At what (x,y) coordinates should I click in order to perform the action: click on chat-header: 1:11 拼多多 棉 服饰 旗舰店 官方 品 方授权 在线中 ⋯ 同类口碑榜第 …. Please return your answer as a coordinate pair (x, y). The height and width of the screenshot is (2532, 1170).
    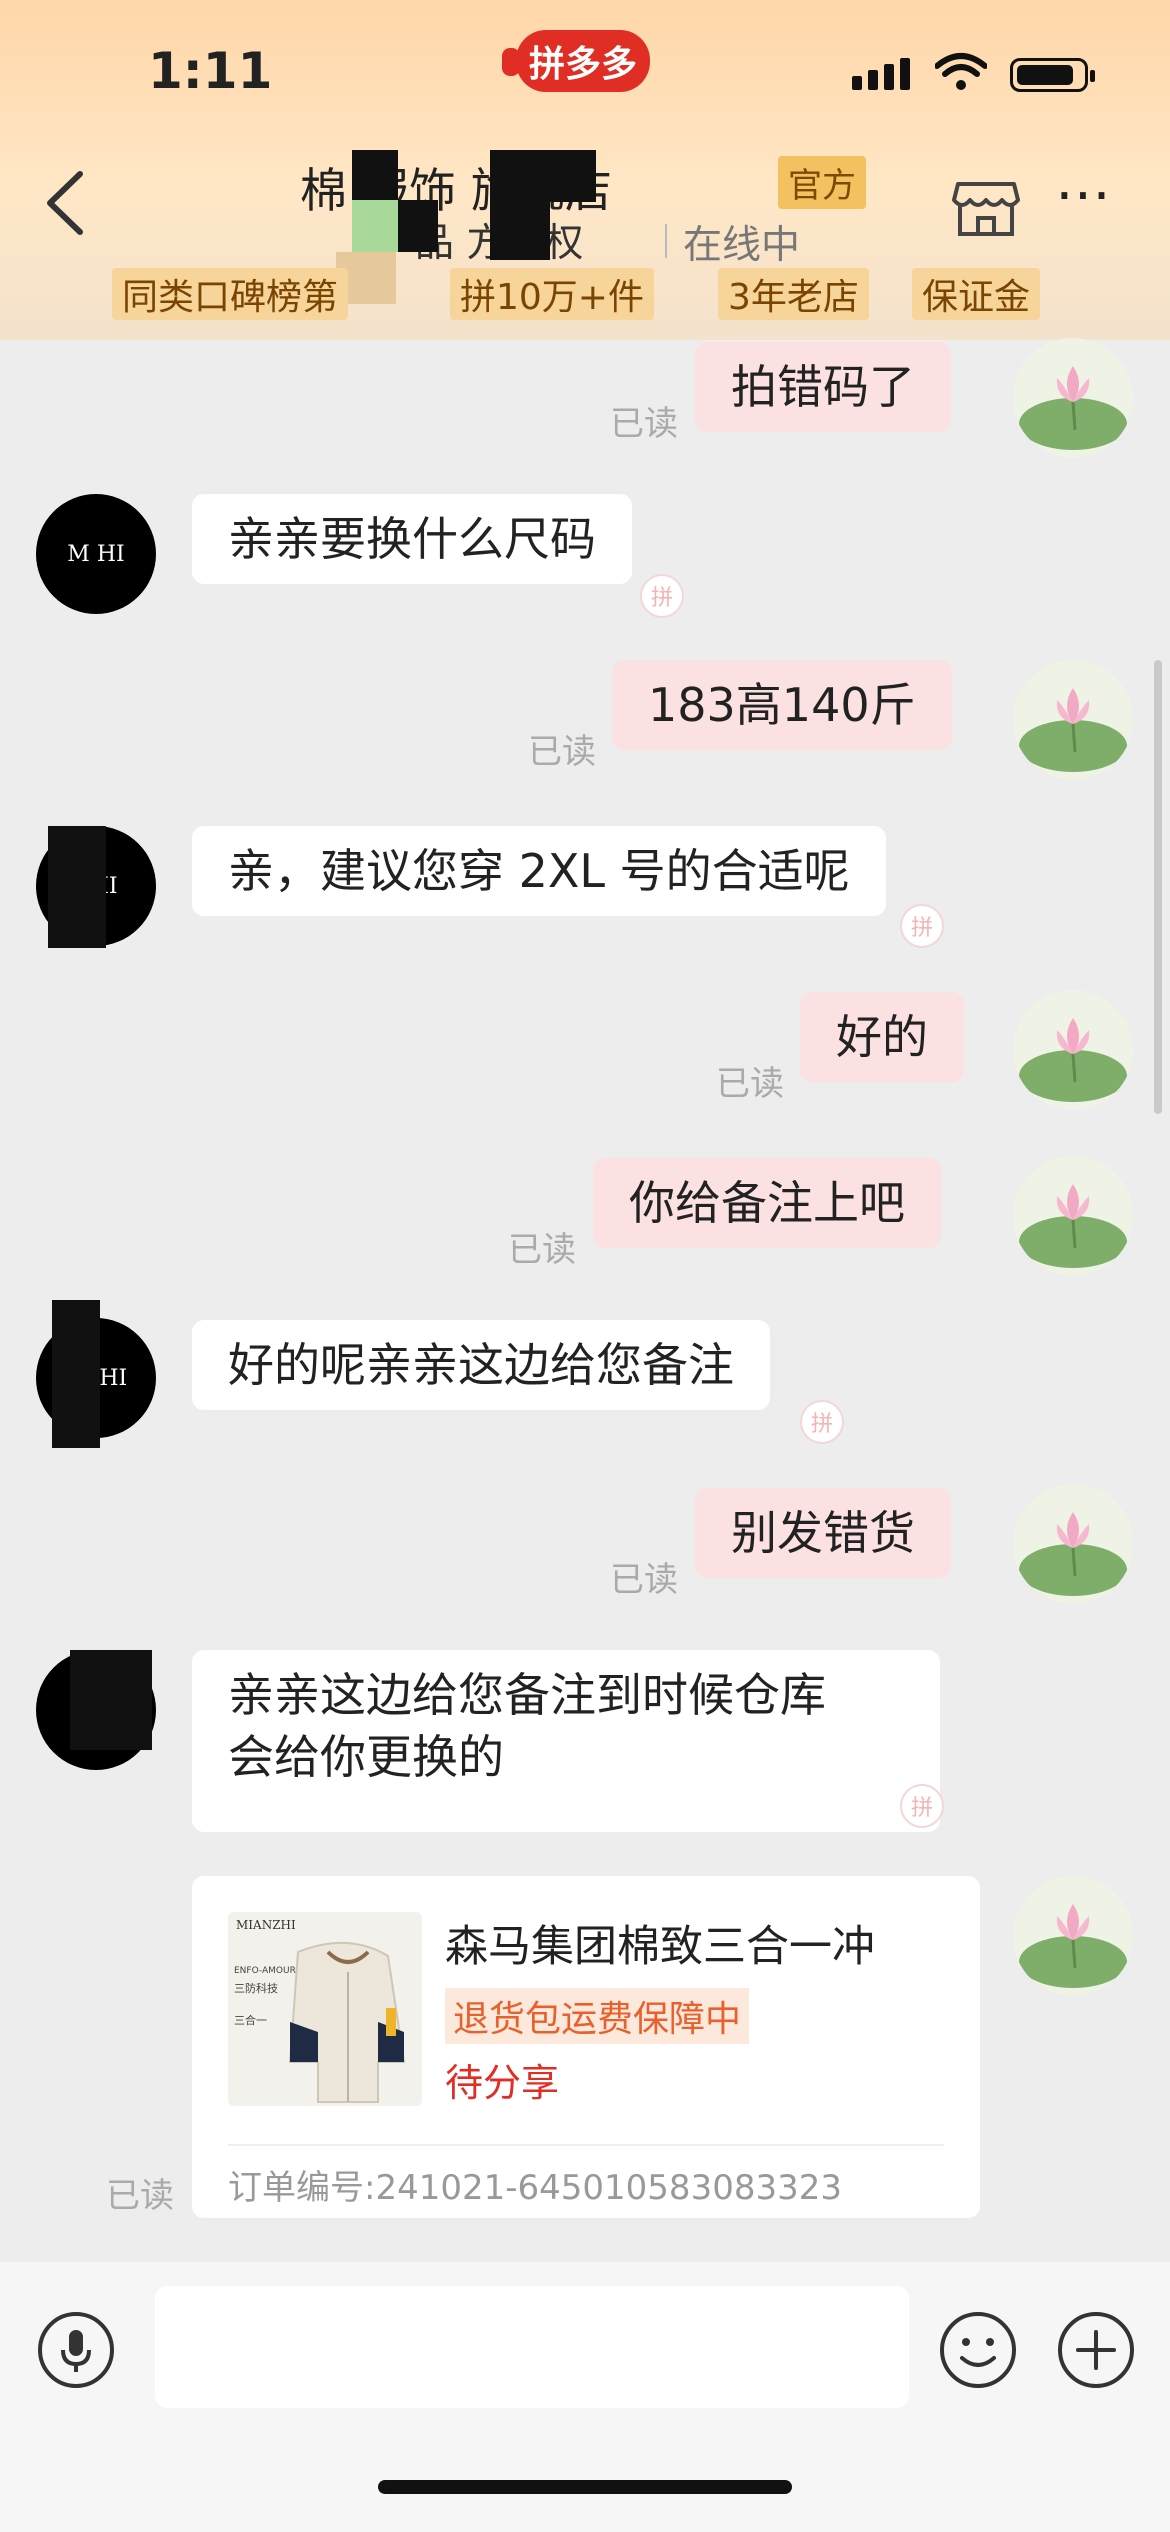
    Looking at the image, I should click on (585, 170).